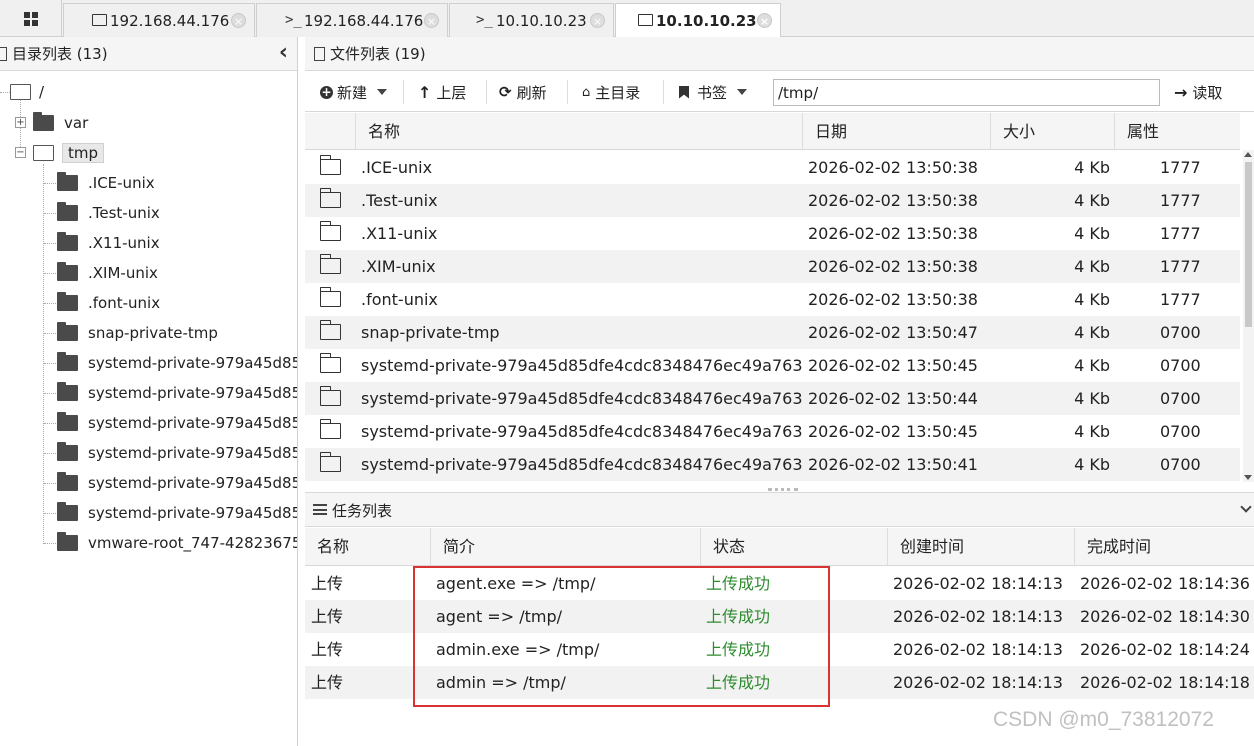 The width and height of the screenshot is (1254, 746). What do you see at coordinates (896, 131) in the screenshot?
I see `column-header-date: 日期` at bounding box center [896, 131].